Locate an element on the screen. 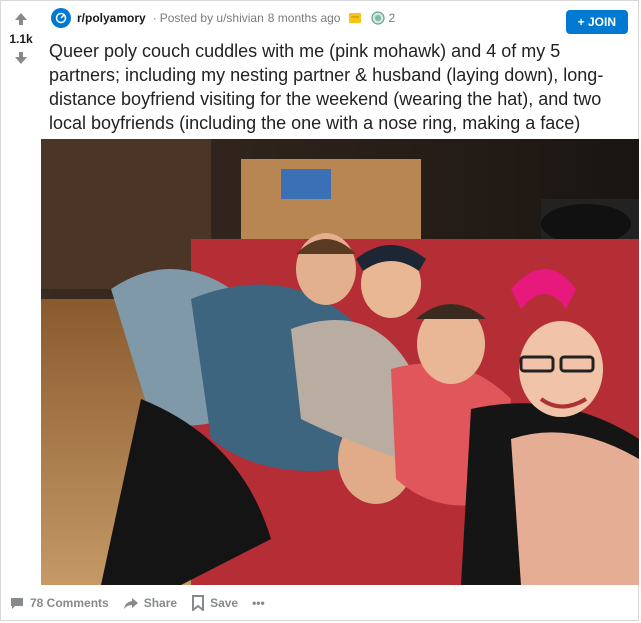 Image resolution: width=641 pixels, height=623 pixels. gold-award-icon is located at coordinates (355, 18).